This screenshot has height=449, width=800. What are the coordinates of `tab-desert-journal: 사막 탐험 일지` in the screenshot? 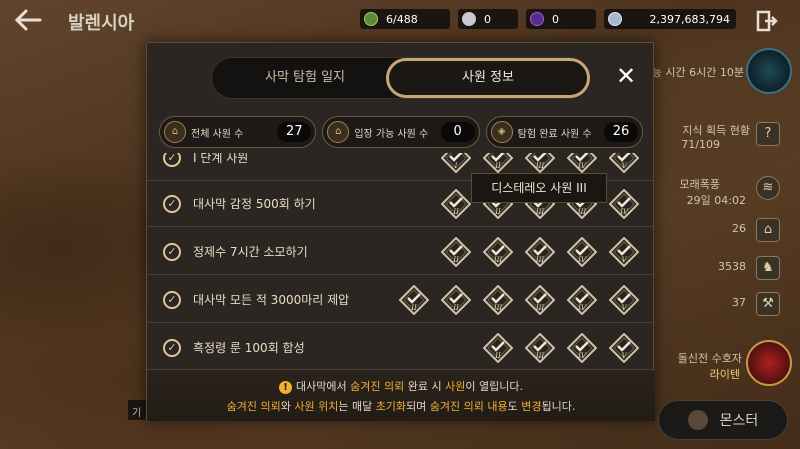 It's located at (305, 78).